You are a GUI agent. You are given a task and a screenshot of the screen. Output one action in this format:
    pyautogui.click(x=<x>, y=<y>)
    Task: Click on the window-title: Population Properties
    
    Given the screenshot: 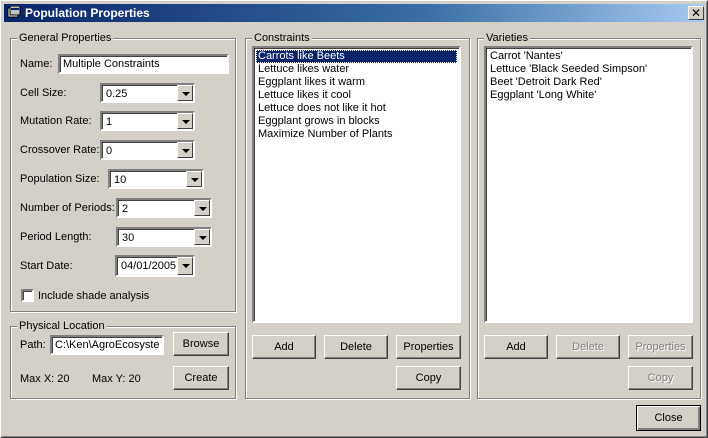 What is the action you would take?
    pyautogui.click(x=87, y=13)
    